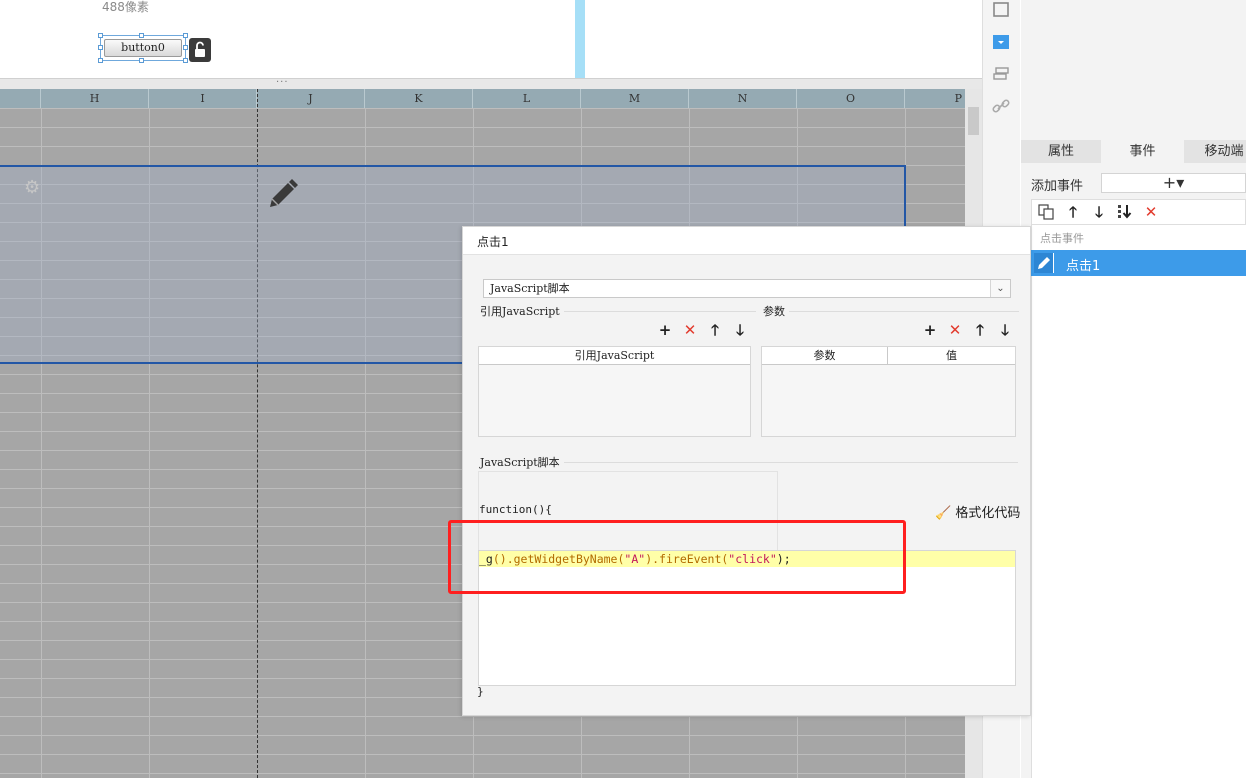 Image resolution: width=1246 pixels, height=778 pixels. Describe the element at coordinates (955, 330) in the screenshot. I see `delete-param-icon: ✕` at that location.